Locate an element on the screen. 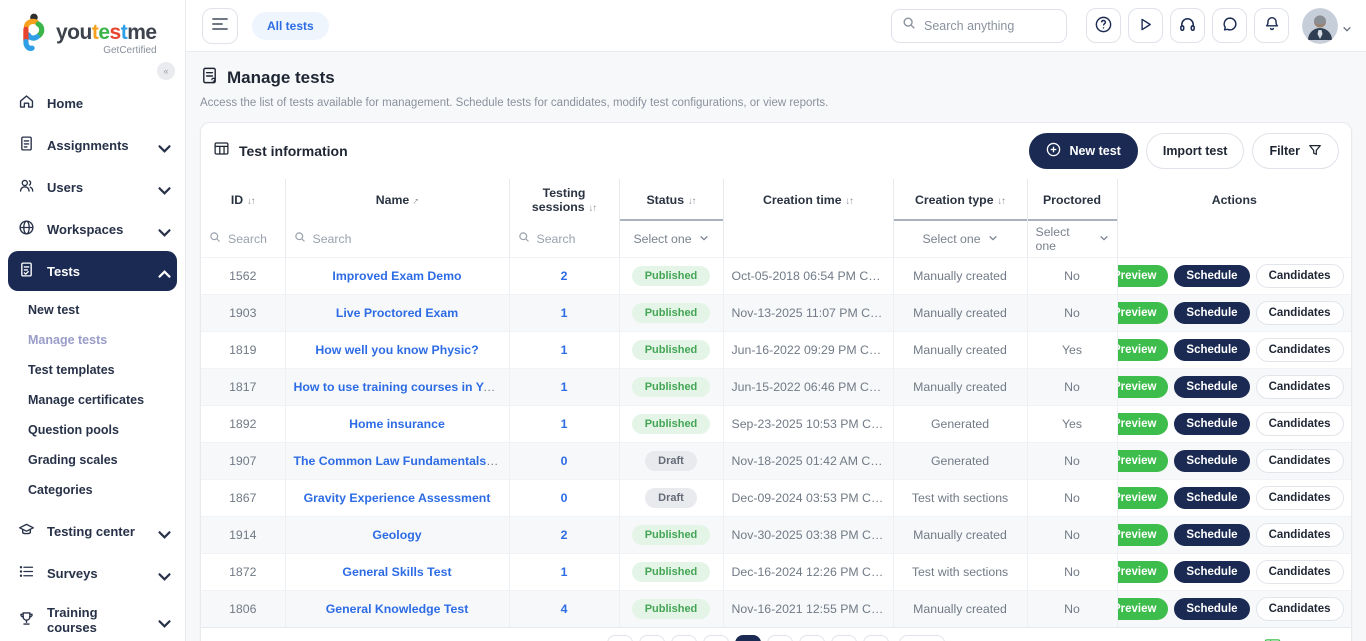 Image resolution: width=1366 pixels, height=641 pixels. filter-select-proctored: Select one is located at coordinates (1072, 239).